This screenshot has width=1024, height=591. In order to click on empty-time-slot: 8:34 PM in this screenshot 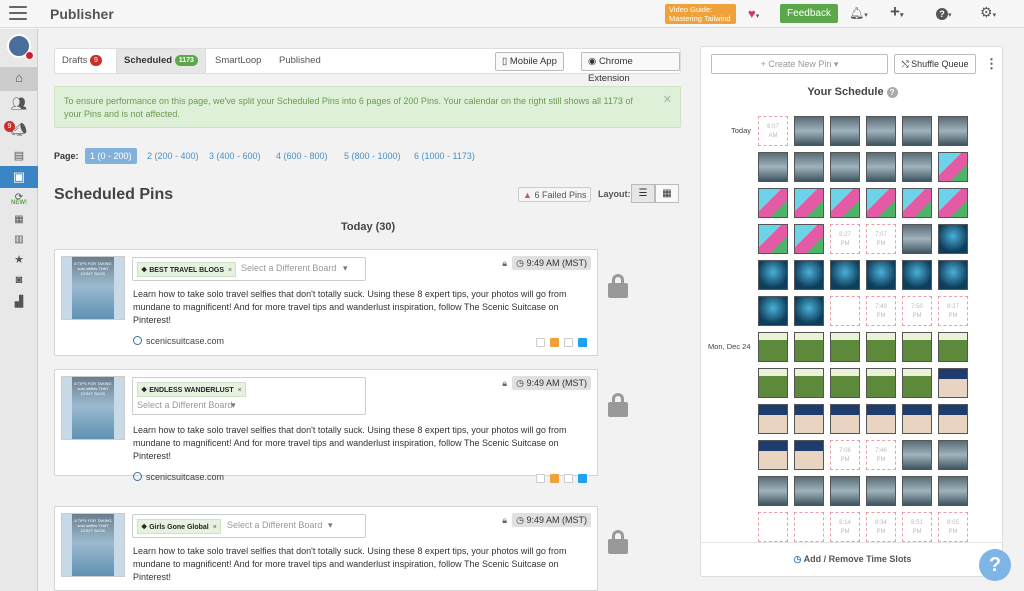, I will do `click(881, 527)`.